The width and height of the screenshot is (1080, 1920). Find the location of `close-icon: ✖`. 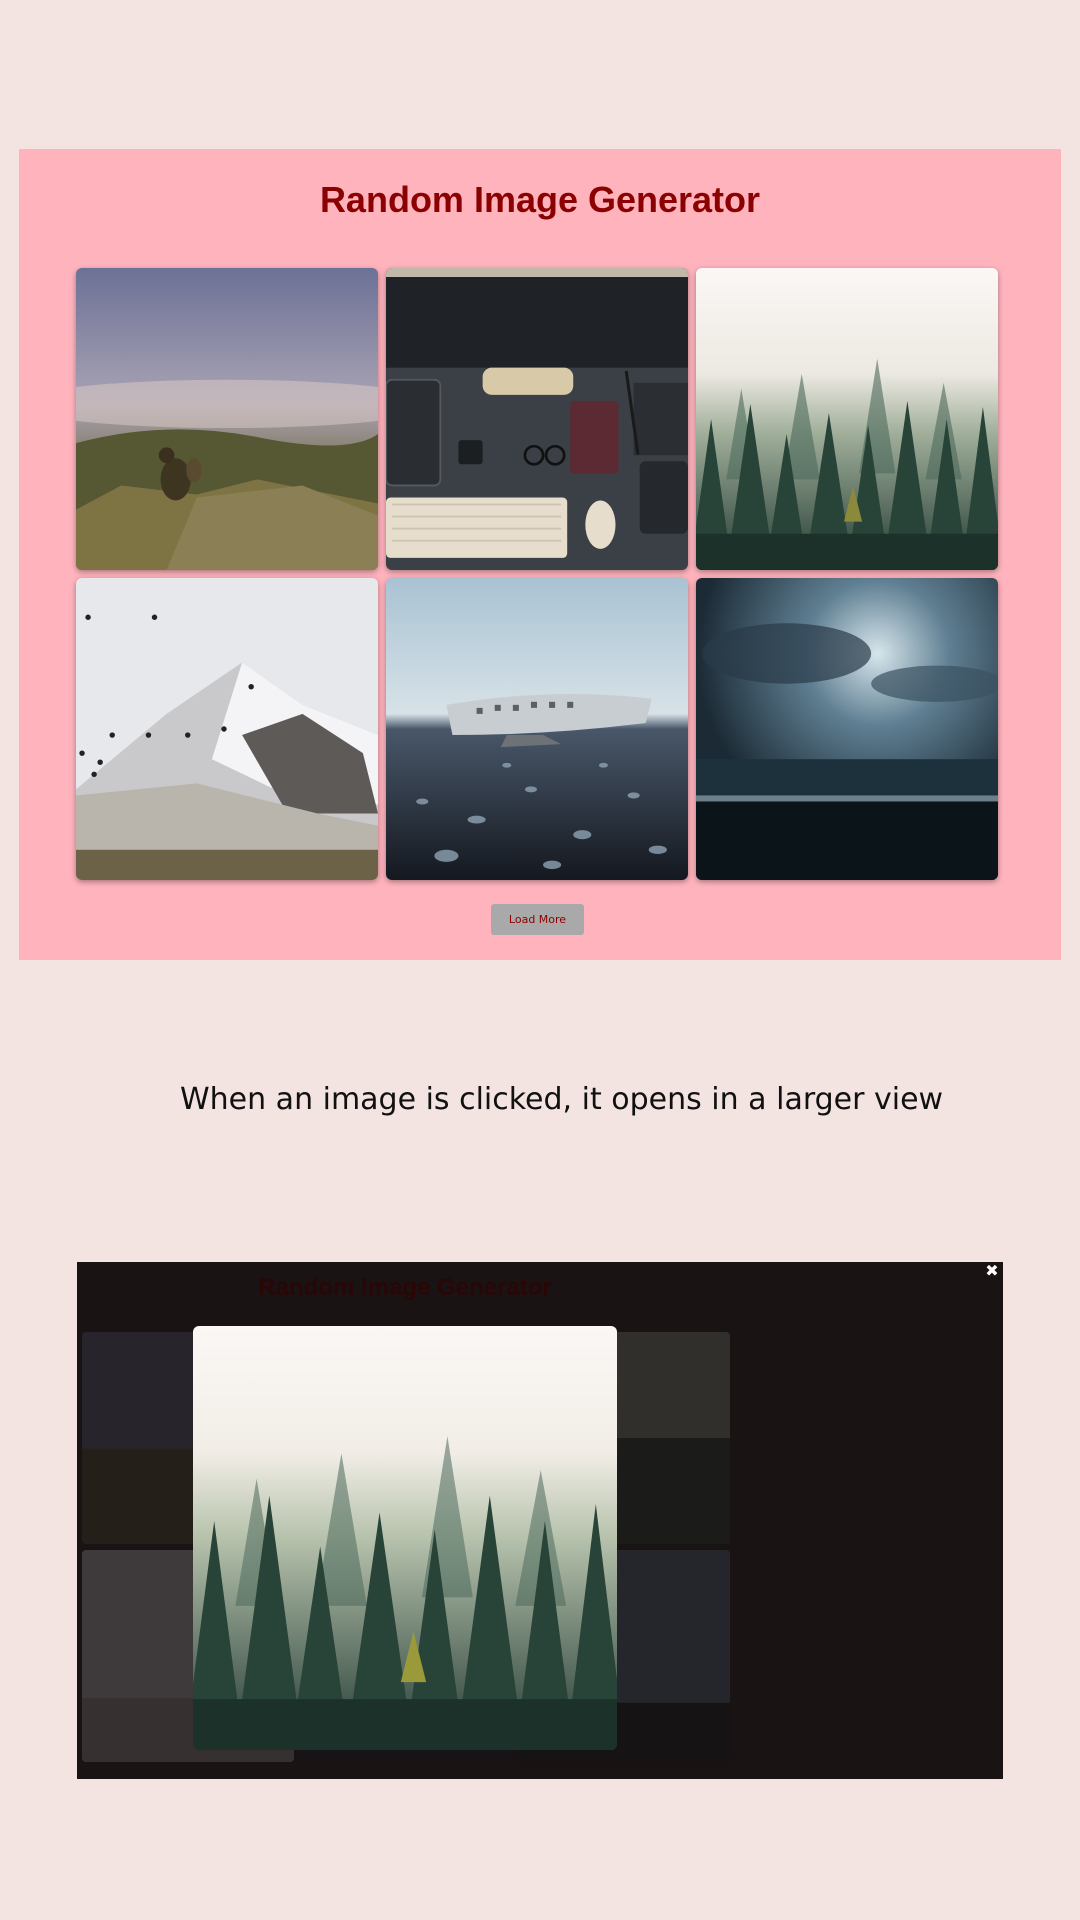

close-icon: ✖ is located at coordinates (992, 1271).